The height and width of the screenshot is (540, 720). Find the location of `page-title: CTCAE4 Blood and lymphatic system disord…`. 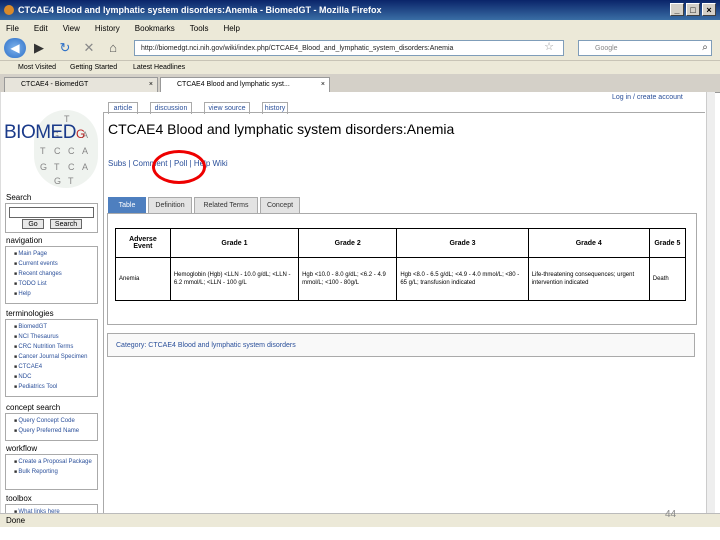

page-title: CTCAE4 Blood and lymphatic system disord… is located at coordinates (281, 129).